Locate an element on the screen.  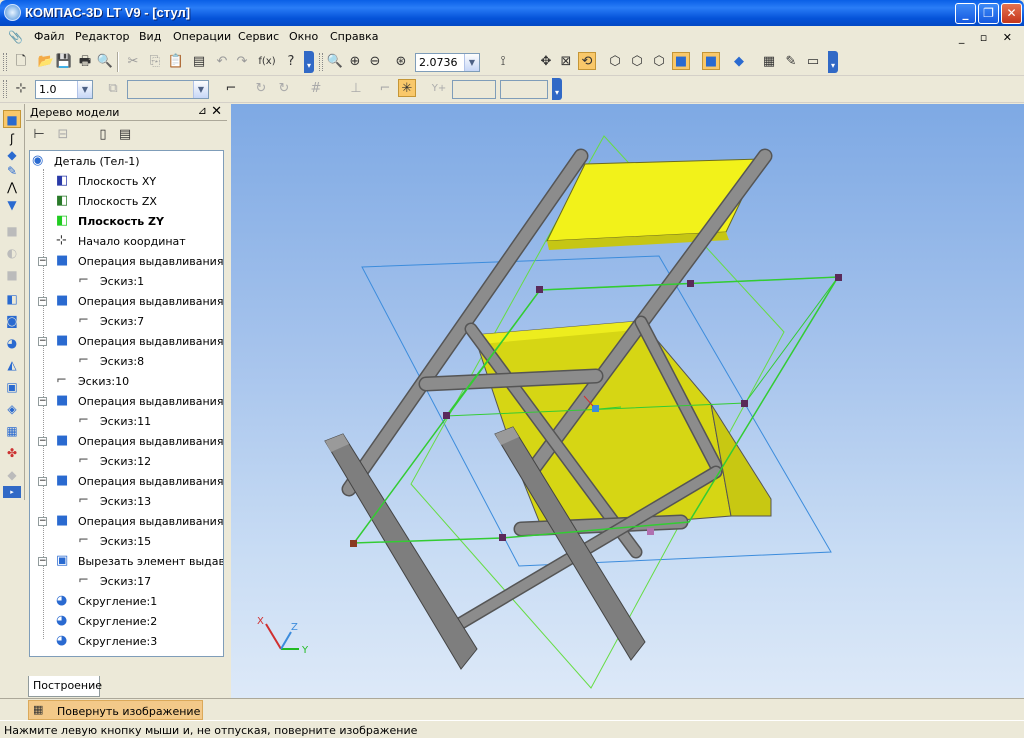
tree-item: − ■ Операция выдавливания:7 is located at coordinates (126, 301).